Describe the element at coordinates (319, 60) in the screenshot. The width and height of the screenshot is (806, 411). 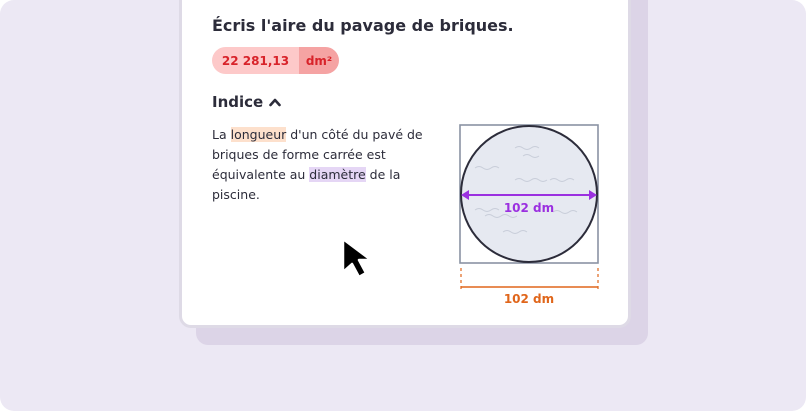
I see `answer-unit: dm²` at that location.